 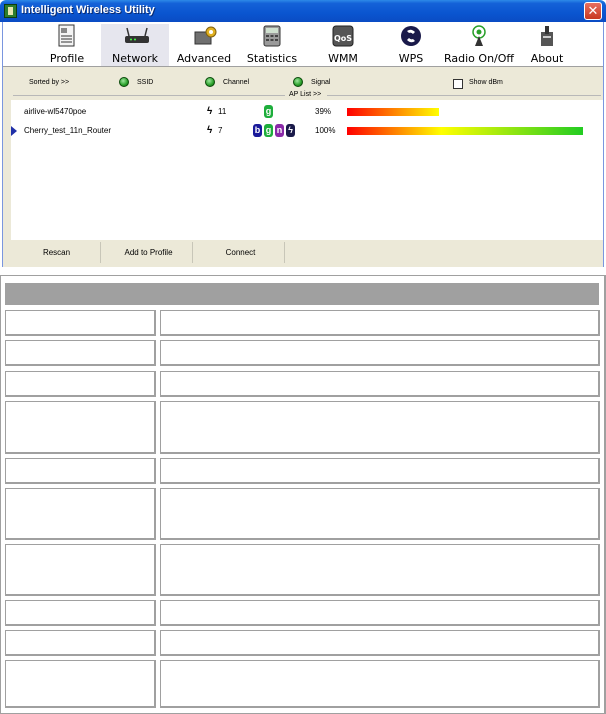 What do you see at coordinates (149, 252) in the screenshot?
I see `add-to-profile-button: Add to Profile` at bounding box center [149, 252].